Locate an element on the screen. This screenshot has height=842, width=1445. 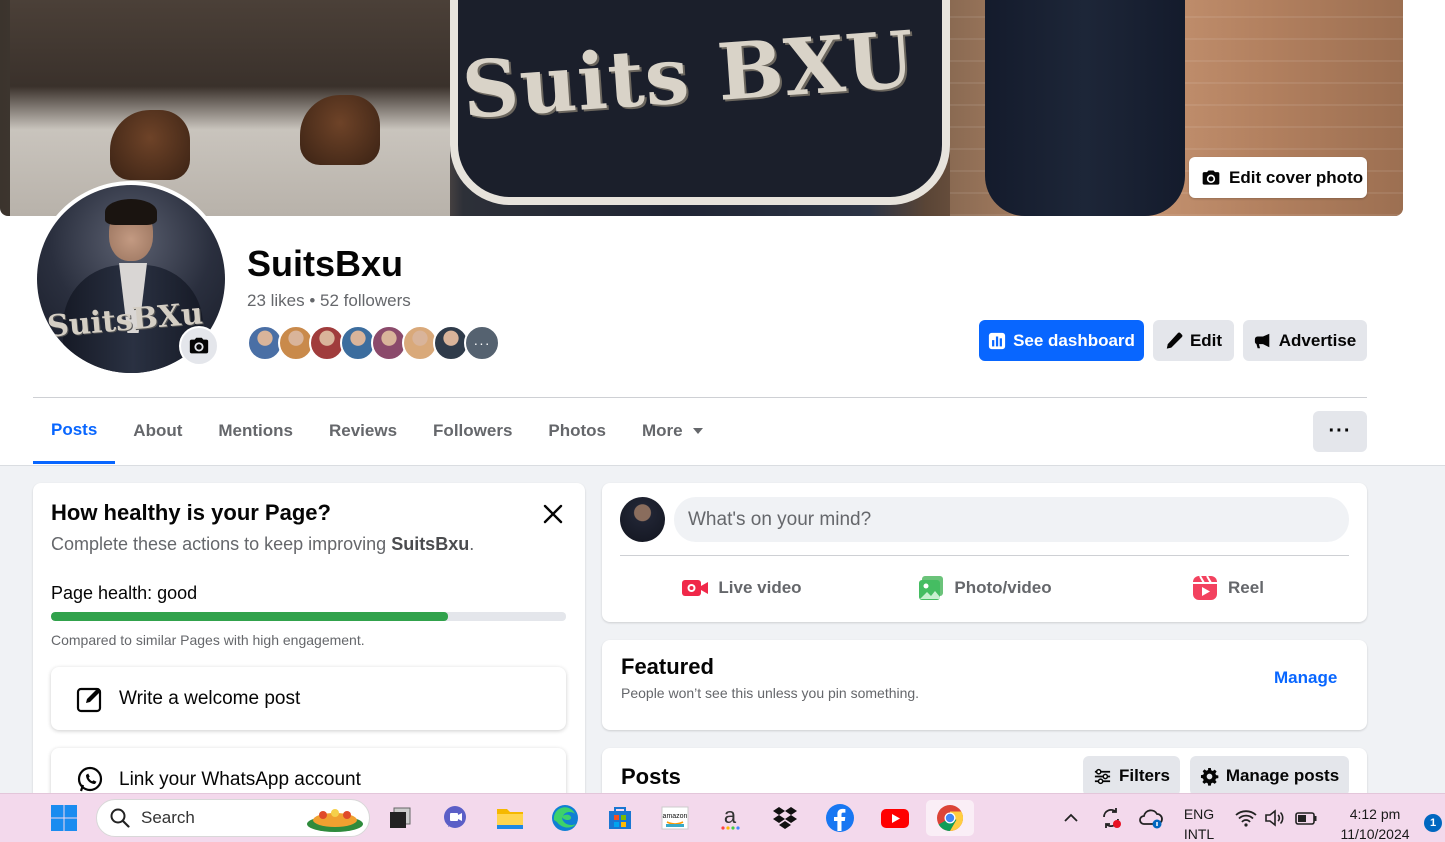
amazon-button: amazon is located at coordinates (675, 818).